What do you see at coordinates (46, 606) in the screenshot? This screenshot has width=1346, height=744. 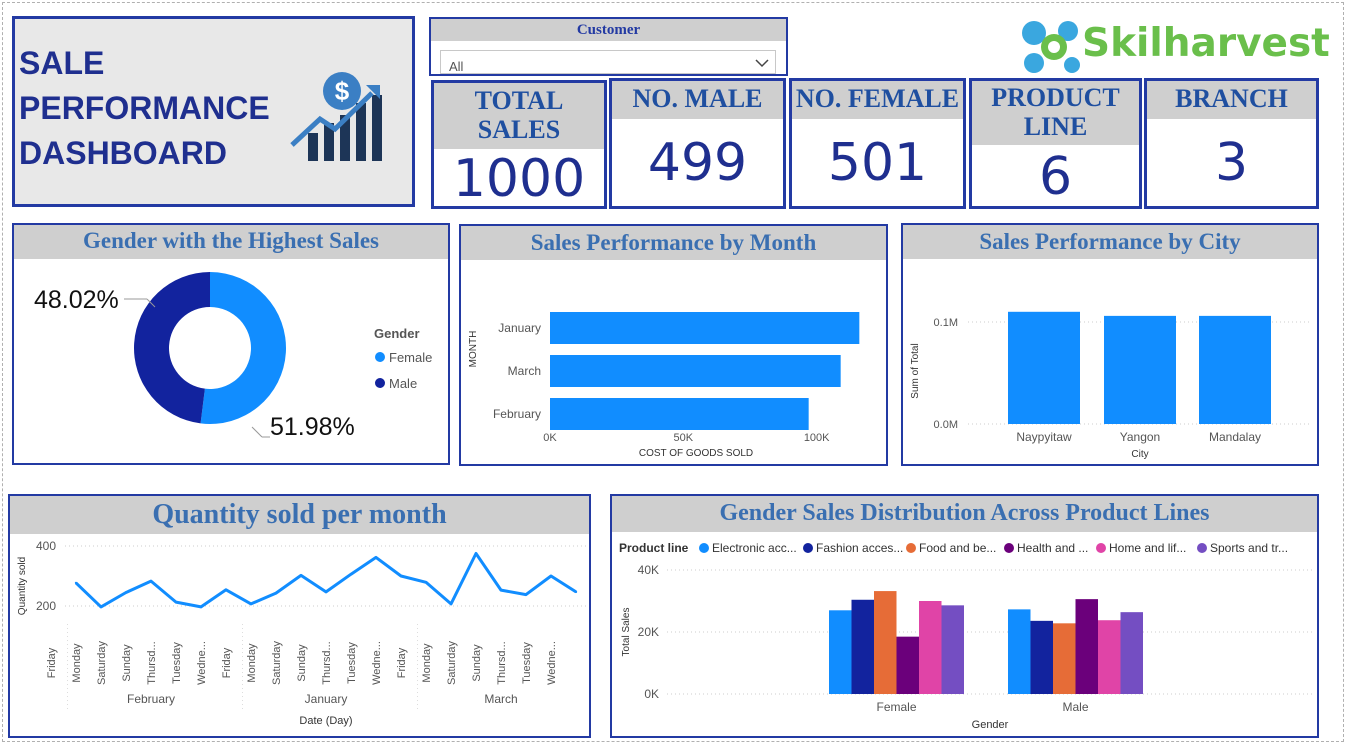 I see `line-ytick: 200` at bounding box center [46, 606].